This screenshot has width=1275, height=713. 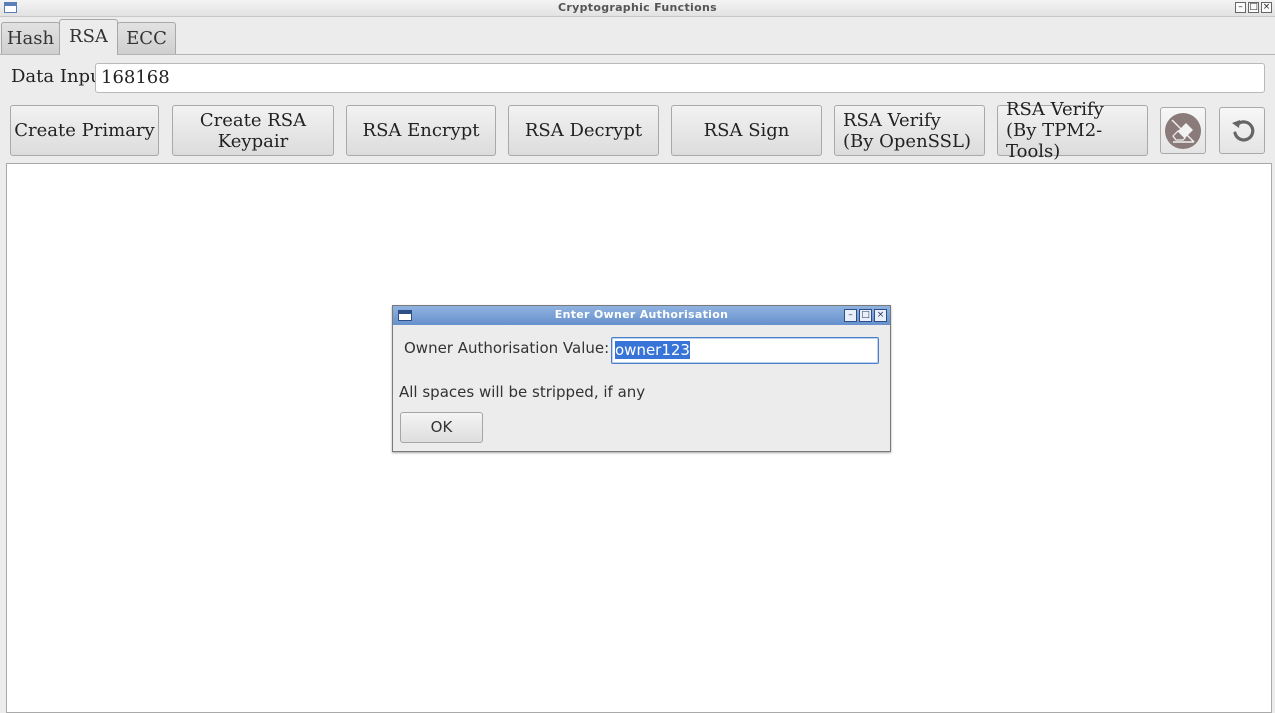 I want to click on rsa-verify-tpm-button: RSA Verify (By TPM2-Tools), so click(x=1072, y=130).